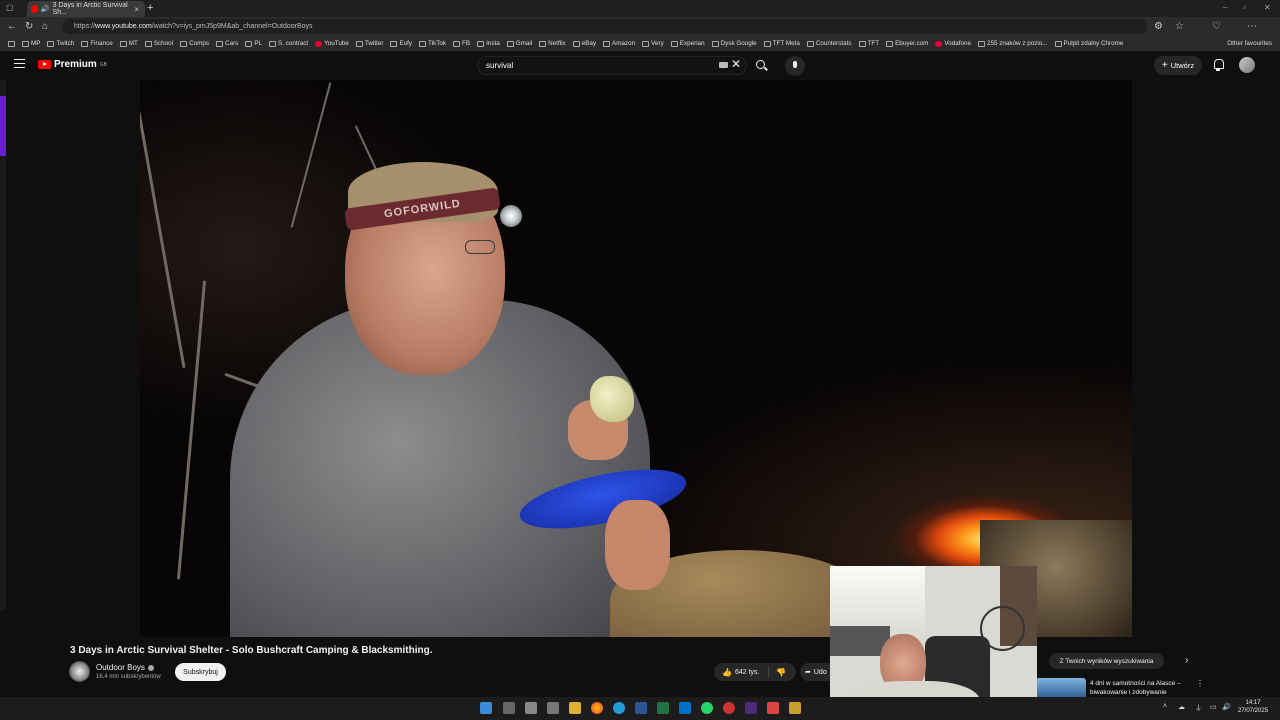  I want to click on system-clock: 14:17 27/07/2025, so click(1253, 707).